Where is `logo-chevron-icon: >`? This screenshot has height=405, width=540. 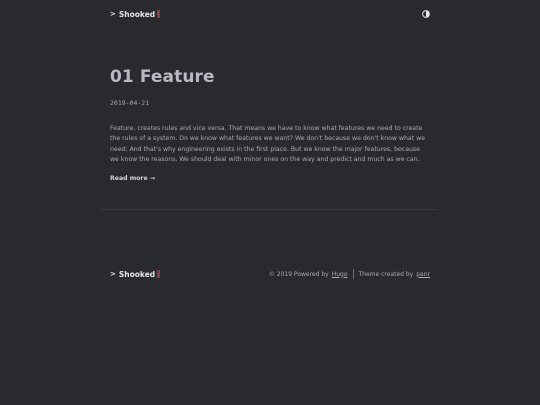 logo-chevron-icon: > is located at coordinates (113, 14).